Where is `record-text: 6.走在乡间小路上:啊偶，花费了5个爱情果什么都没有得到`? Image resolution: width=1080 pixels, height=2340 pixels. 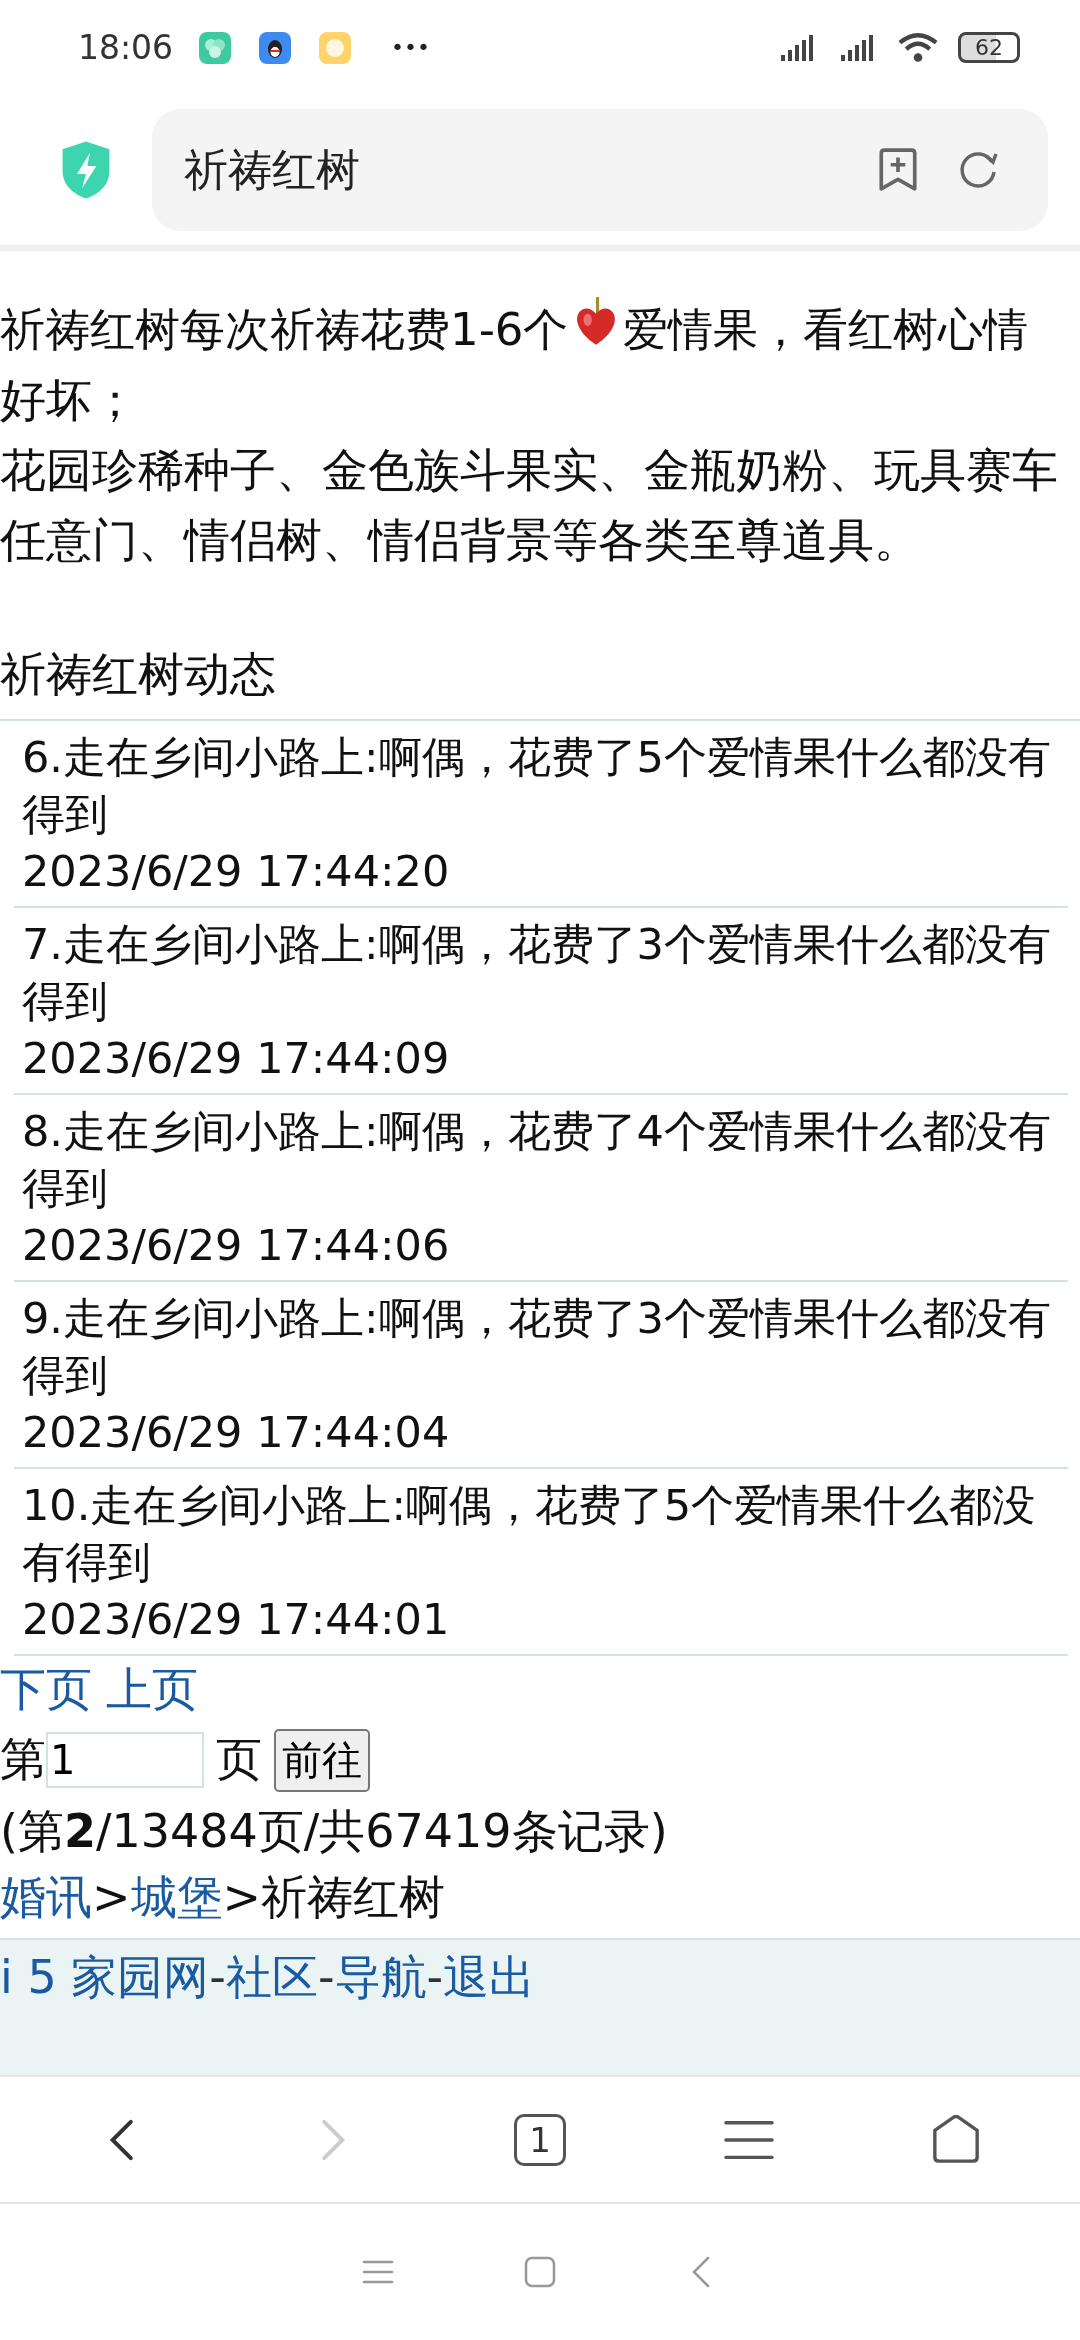 record-text: 6.走在乡间小路上:啊偶，花费了5个爱情果什么都没有得到 is located at coordinates (537, 786).